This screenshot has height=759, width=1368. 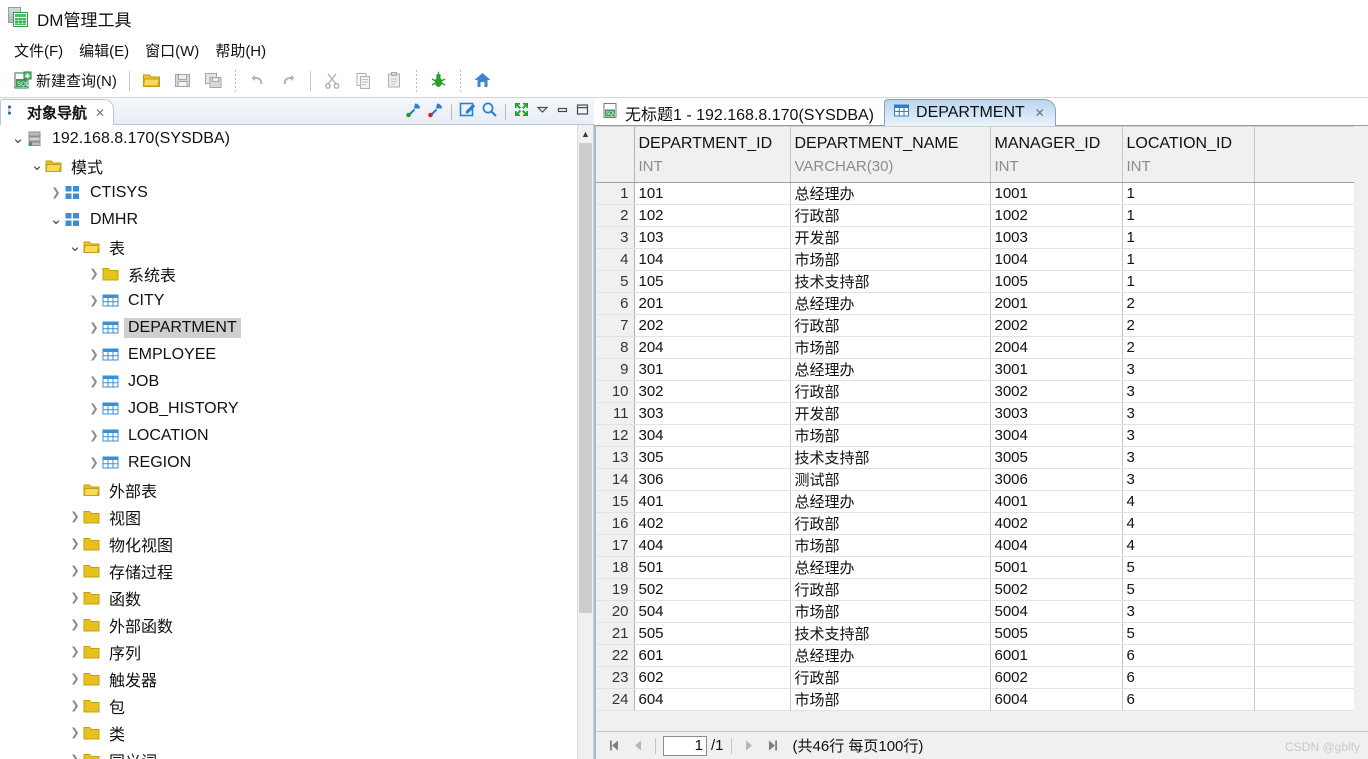 What do you see at coordinates (615, 567) in the screenshot?
I see `row-number: 18` at bounding box center [615, 567].